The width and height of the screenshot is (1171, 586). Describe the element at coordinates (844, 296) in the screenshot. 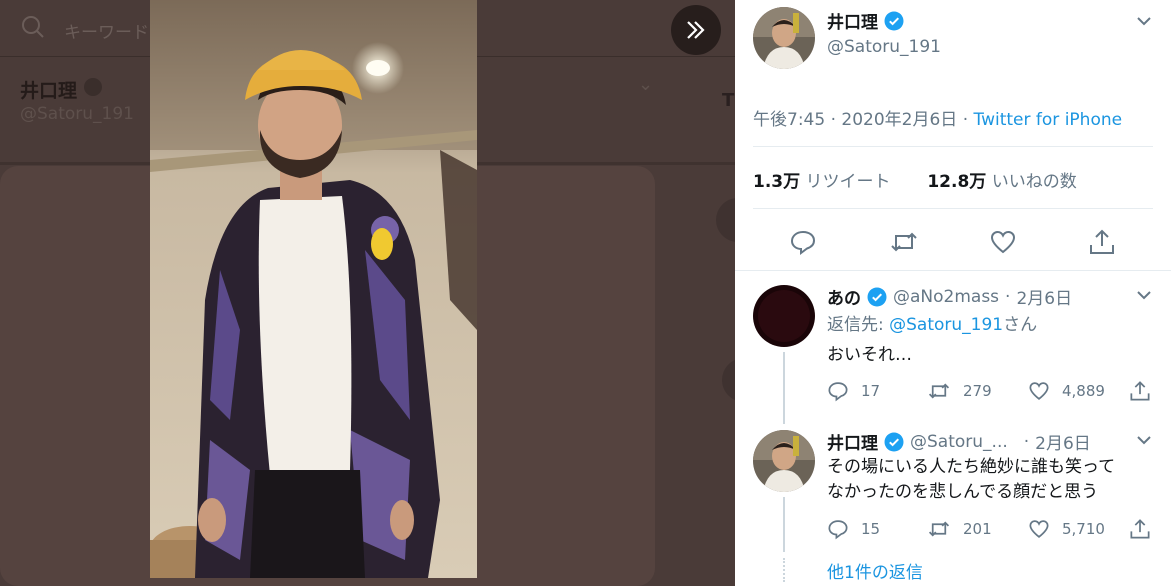

I see `reply-author-name: あの` at that location.